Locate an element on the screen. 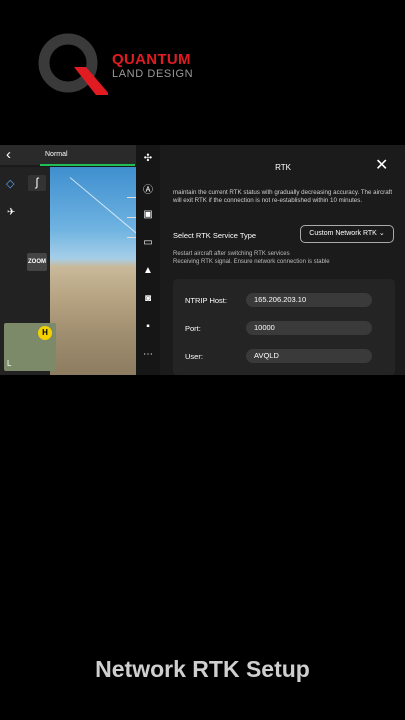 This screenshot has width=405, height=720. camera-feed is located at coordinates (93, 271).